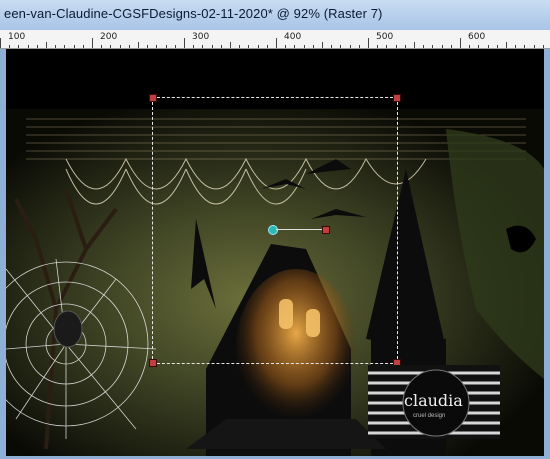  I want to click on ruler-label-400: 400, so click(293, 37).